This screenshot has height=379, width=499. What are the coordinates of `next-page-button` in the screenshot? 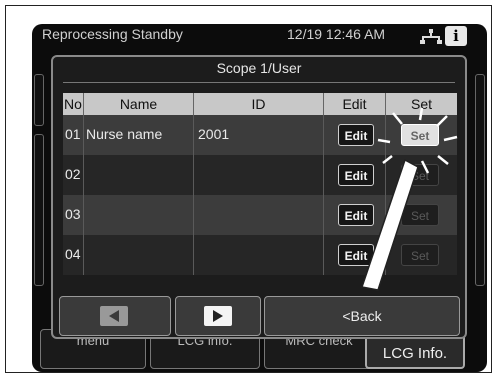 It's located at (218, 316).